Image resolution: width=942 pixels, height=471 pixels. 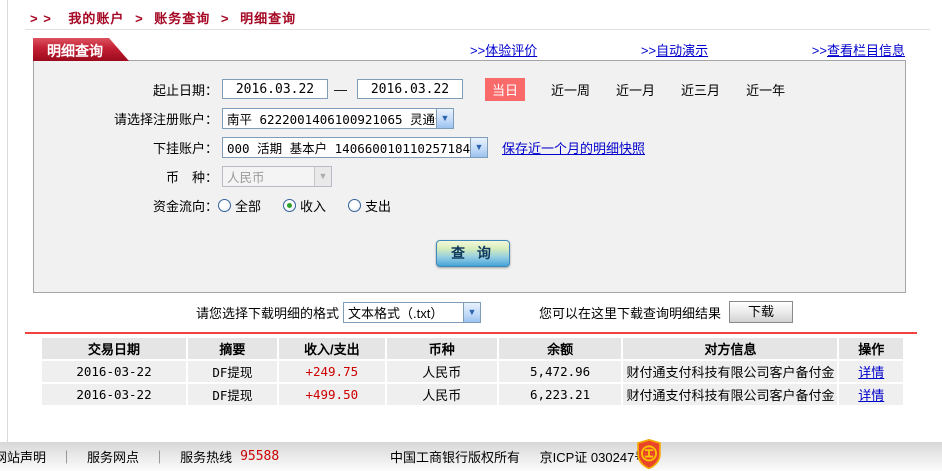 What do you see at coordinates (260, 456) in the screenshot?
I see `hotline-number: 95588` at bounding box center [260, 456].